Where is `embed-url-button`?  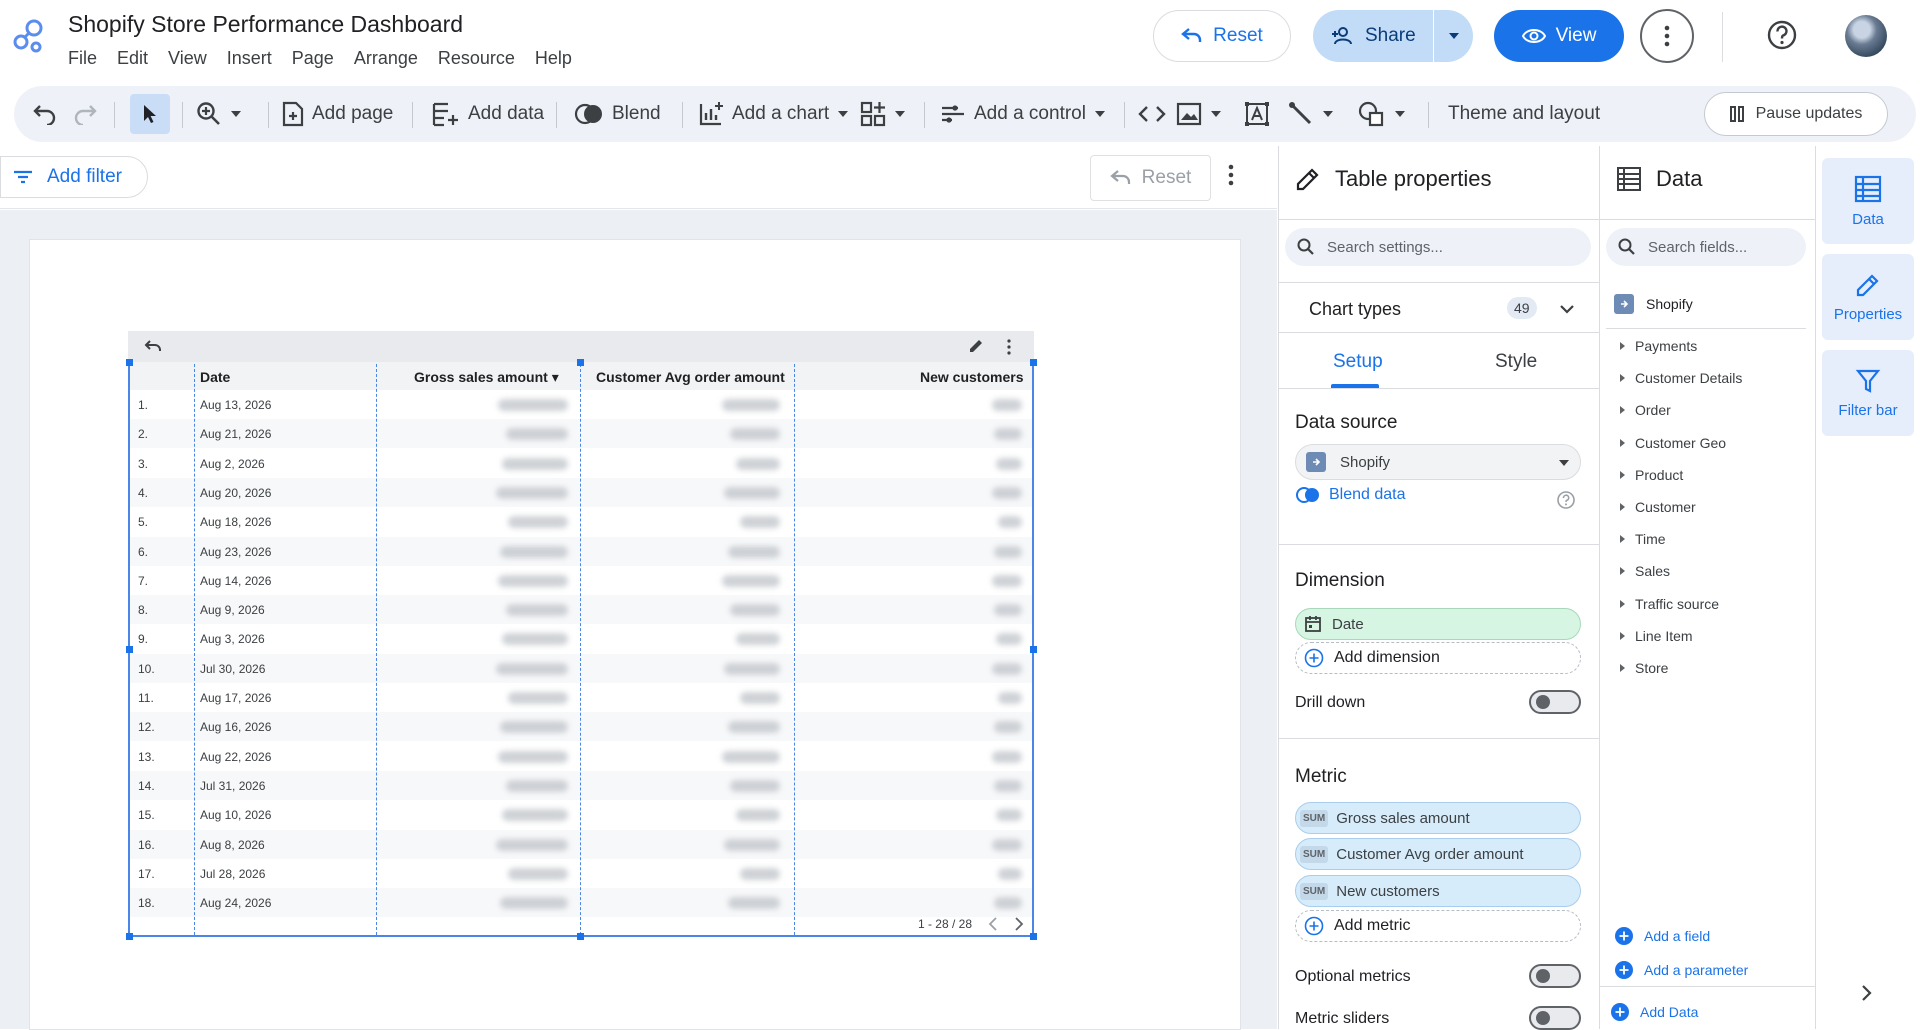 embed-url-button is located at coordinates (1152, 114).